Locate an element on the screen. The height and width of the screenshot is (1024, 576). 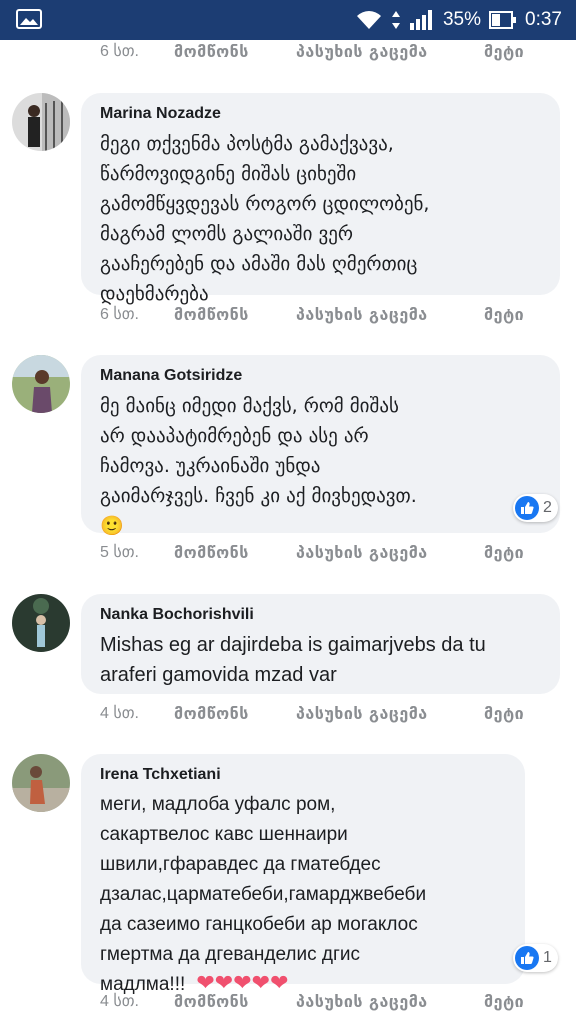
gallery-icon is located at coordinates (29, 19).